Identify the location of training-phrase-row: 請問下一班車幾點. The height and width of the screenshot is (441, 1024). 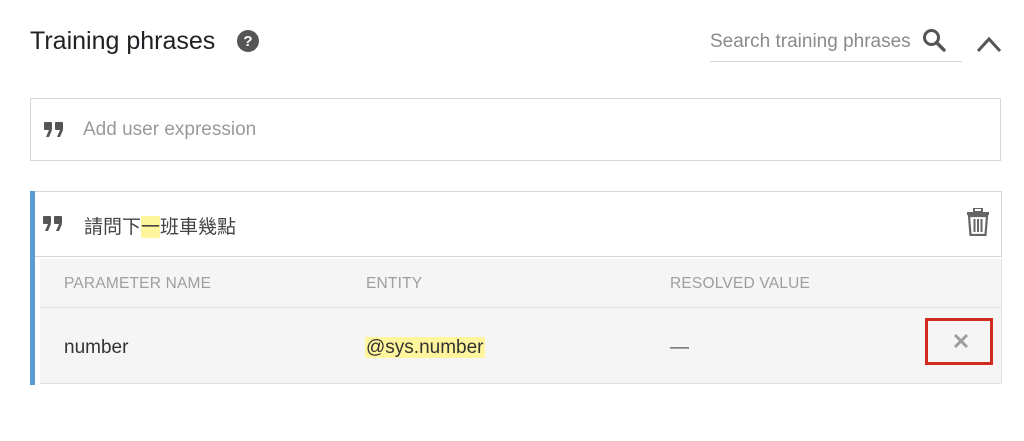
(518, 224).